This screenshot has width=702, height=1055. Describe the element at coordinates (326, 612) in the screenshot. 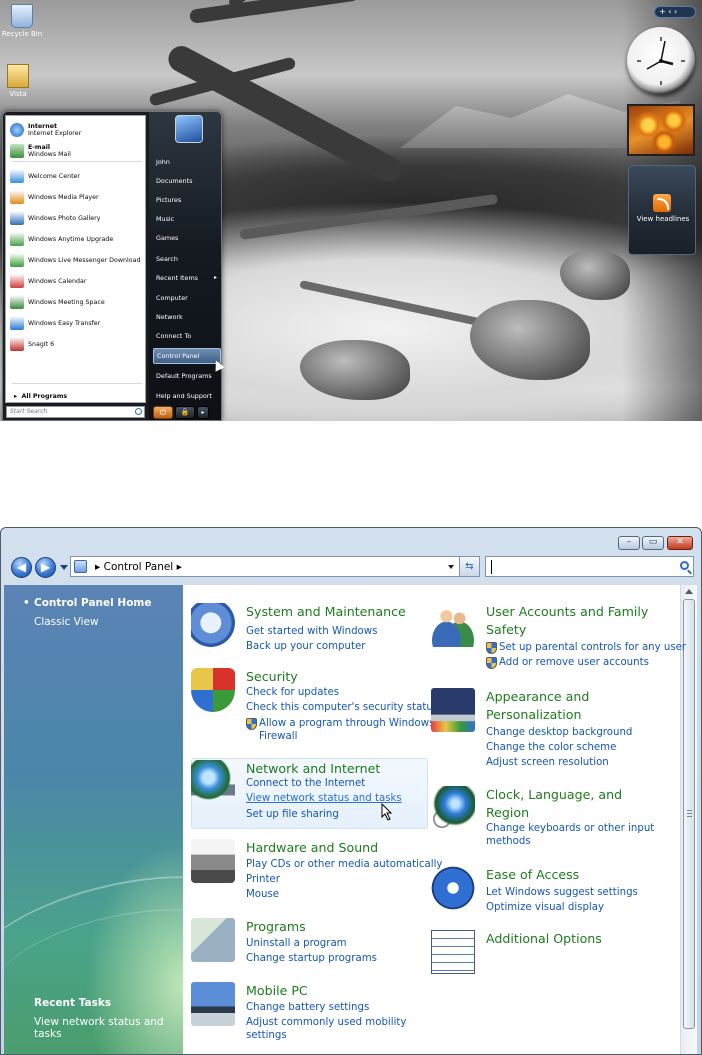

I see `category-title: System and Maintenance` at that location.